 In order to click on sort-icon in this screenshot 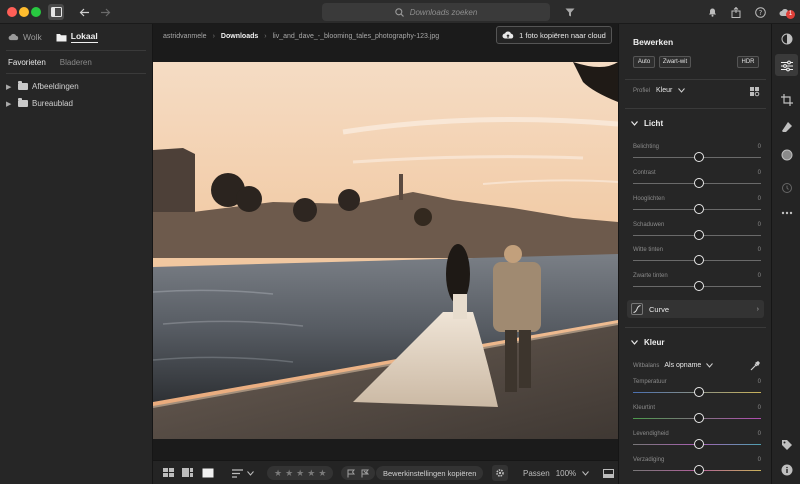, I will do `click(243, 473)`.